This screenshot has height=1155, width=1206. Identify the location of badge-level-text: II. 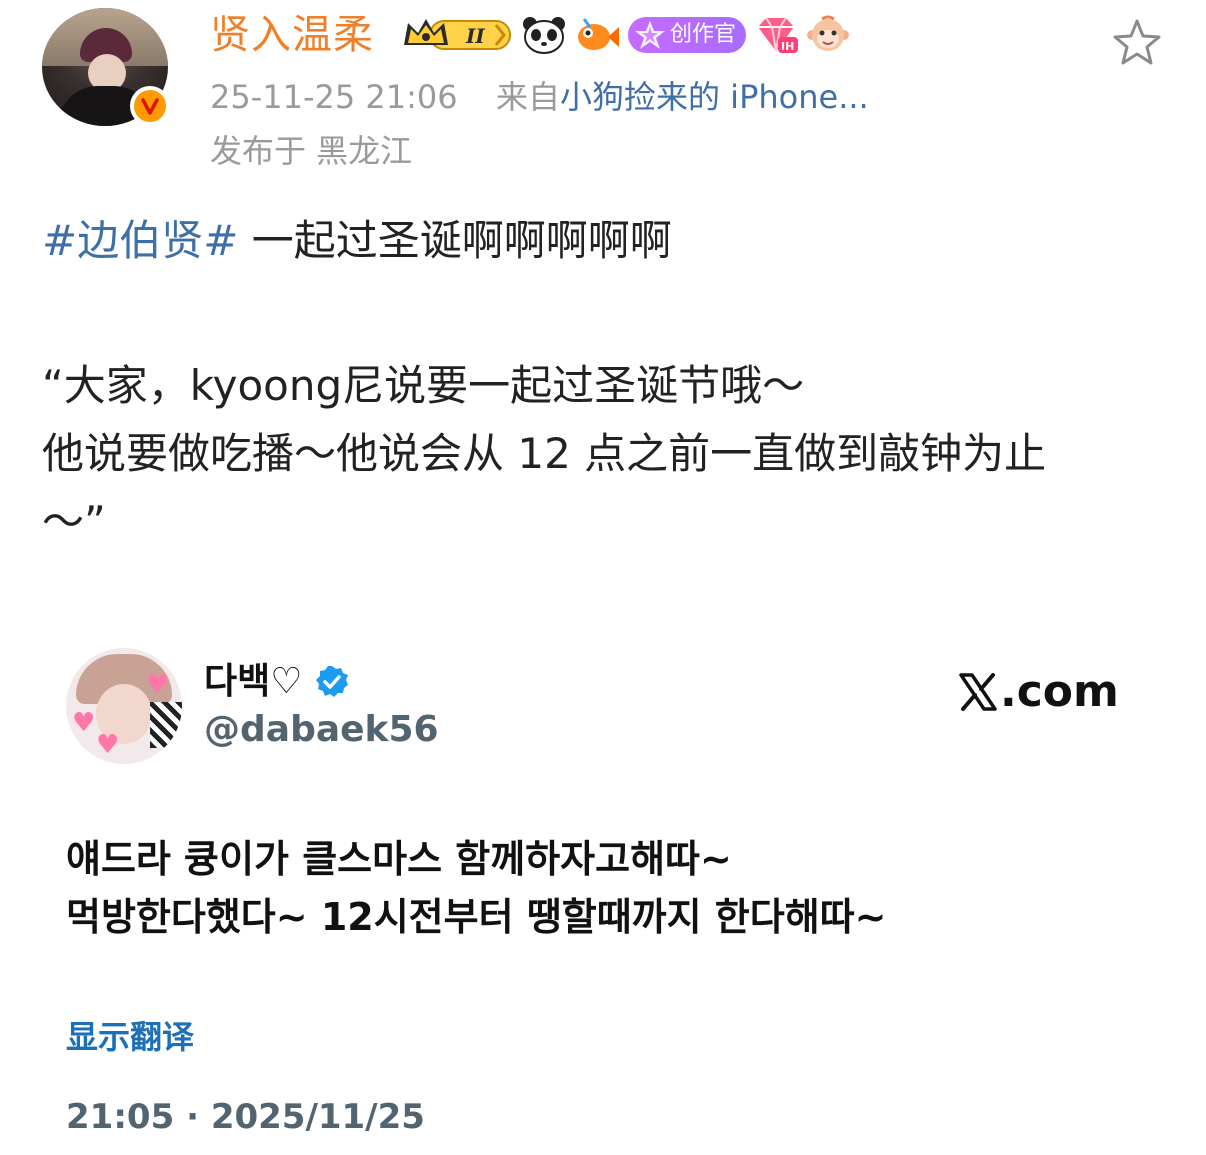
(475, 36).